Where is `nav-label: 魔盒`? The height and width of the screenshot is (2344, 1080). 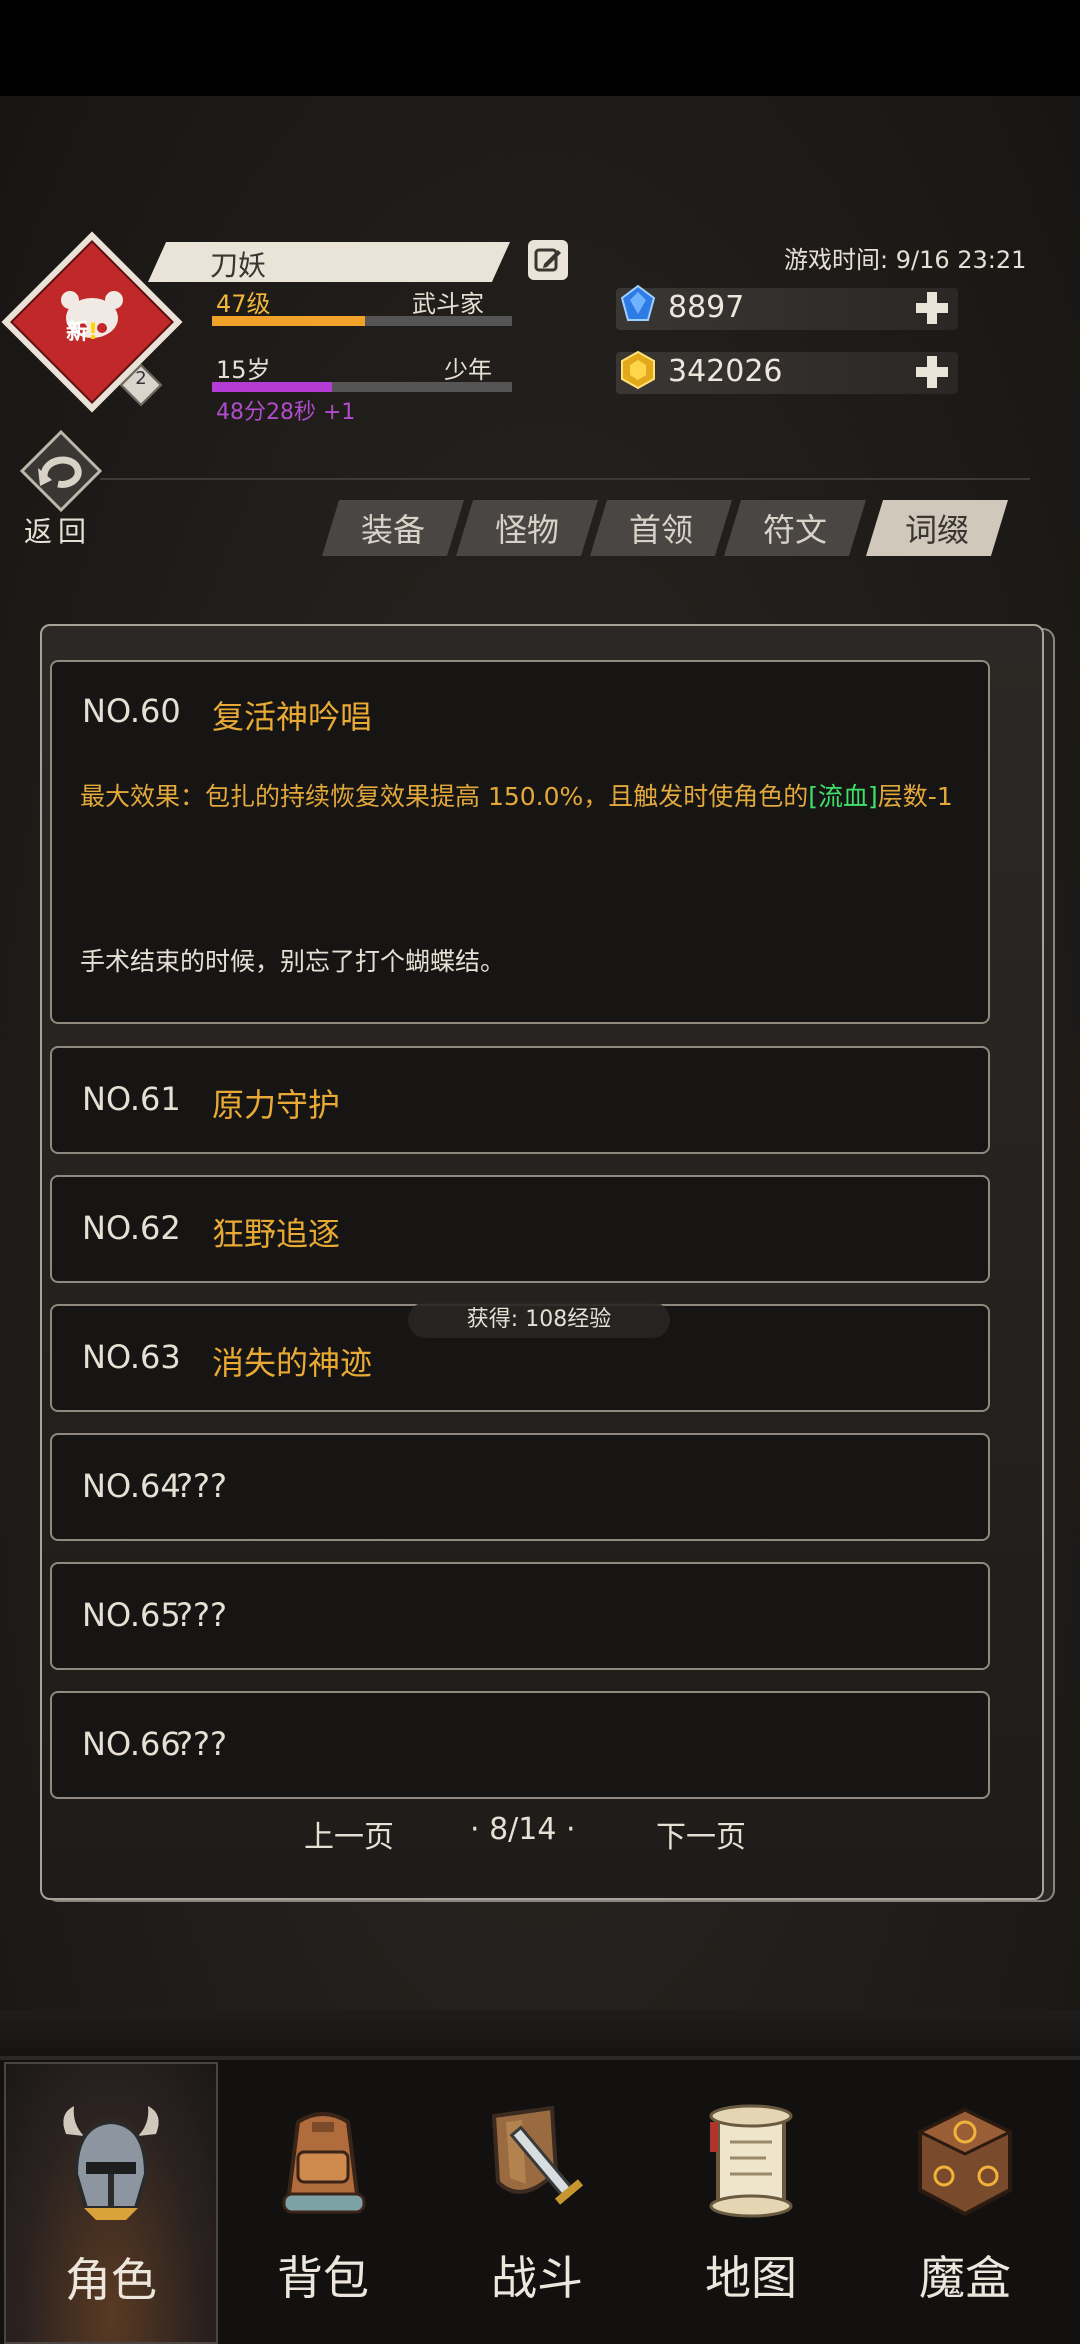 nav-label: 魔盒 is located at coordinates (965, 2278).